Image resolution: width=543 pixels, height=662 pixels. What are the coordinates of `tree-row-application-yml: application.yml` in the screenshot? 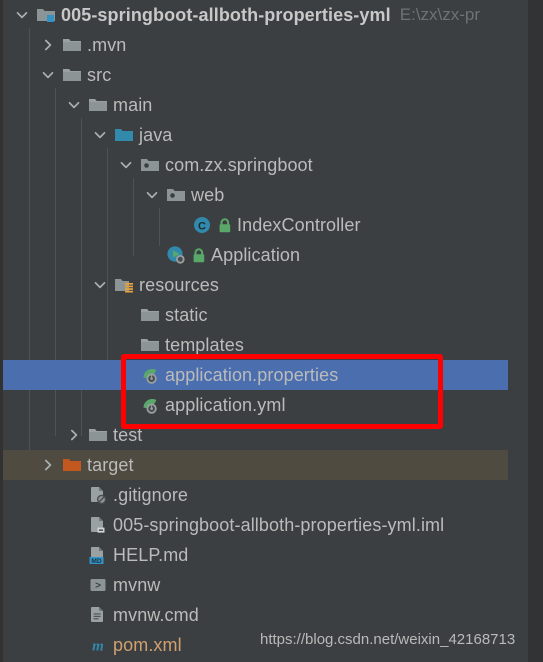 It's located at (271, 405).